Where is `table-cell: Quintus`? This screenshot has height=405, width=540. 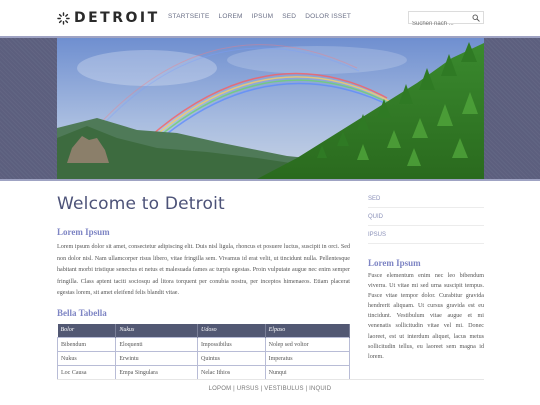 table-cell: Quintus is located at coordinates (231, 358).